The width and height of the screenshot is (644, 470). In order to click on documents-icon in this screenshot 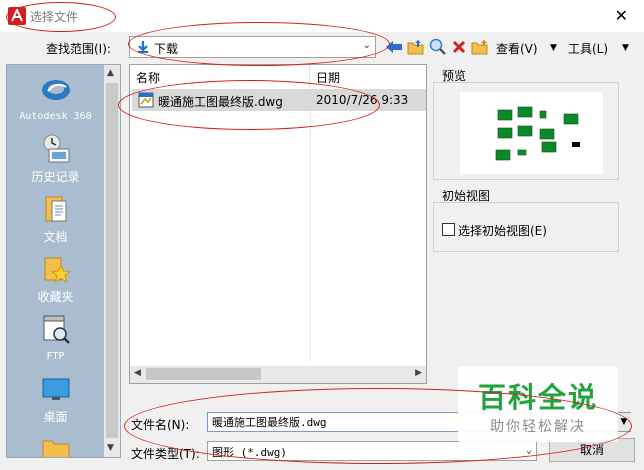, I will do `click(55, 209)`.